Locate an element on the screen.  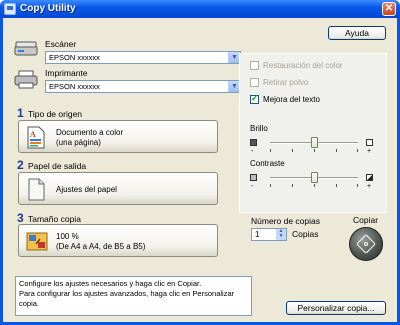
copies-unit: Copias is located at coordinates (305, 234).